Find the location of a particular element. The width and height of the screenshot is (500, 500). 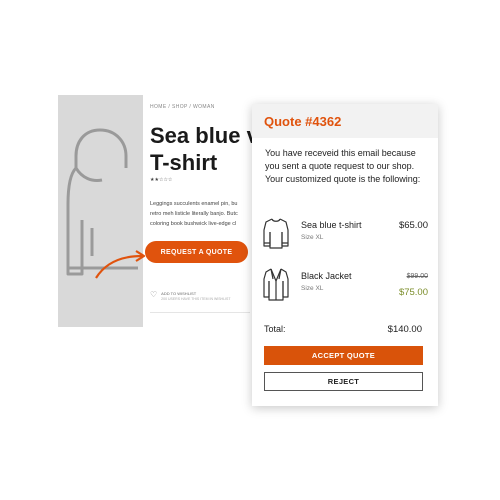

quote-header: Quote #4362 is located at coordinates (345, 121).